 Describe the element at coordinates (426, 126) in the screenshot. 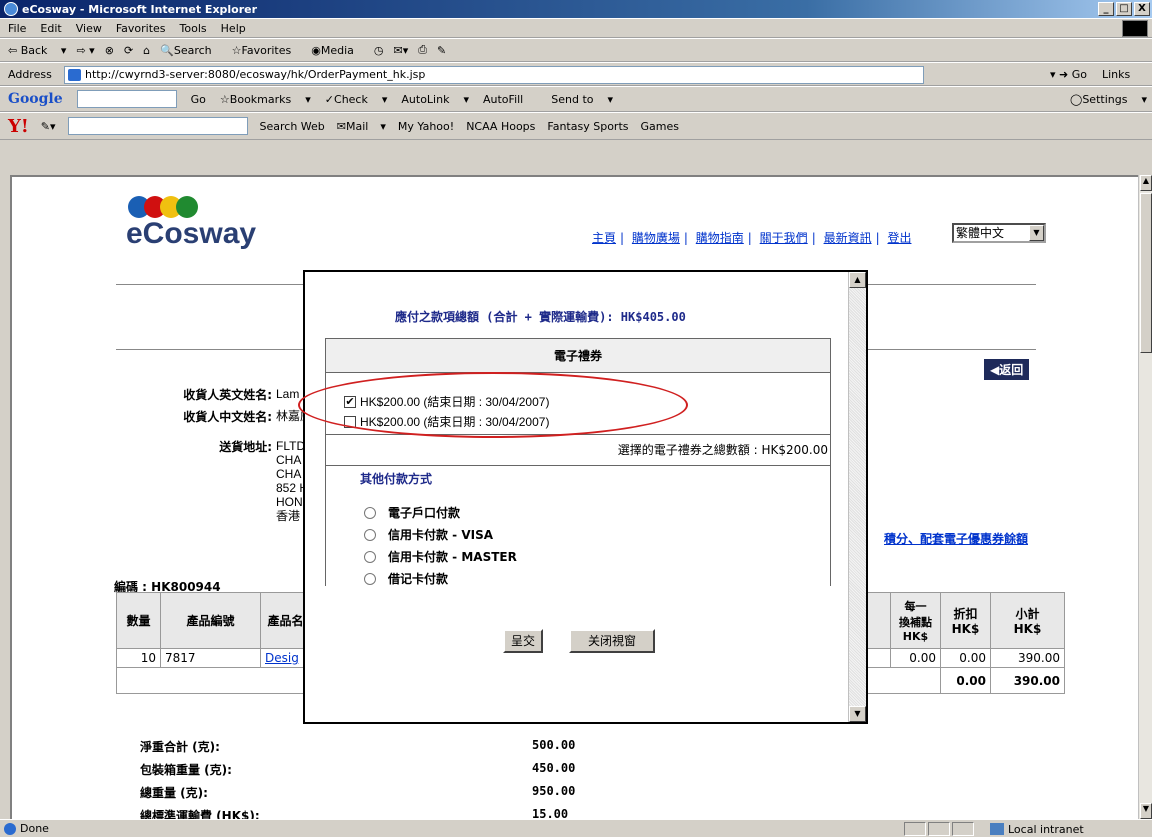

I see `my-yahoo-button: My Yahoo!` at that location.